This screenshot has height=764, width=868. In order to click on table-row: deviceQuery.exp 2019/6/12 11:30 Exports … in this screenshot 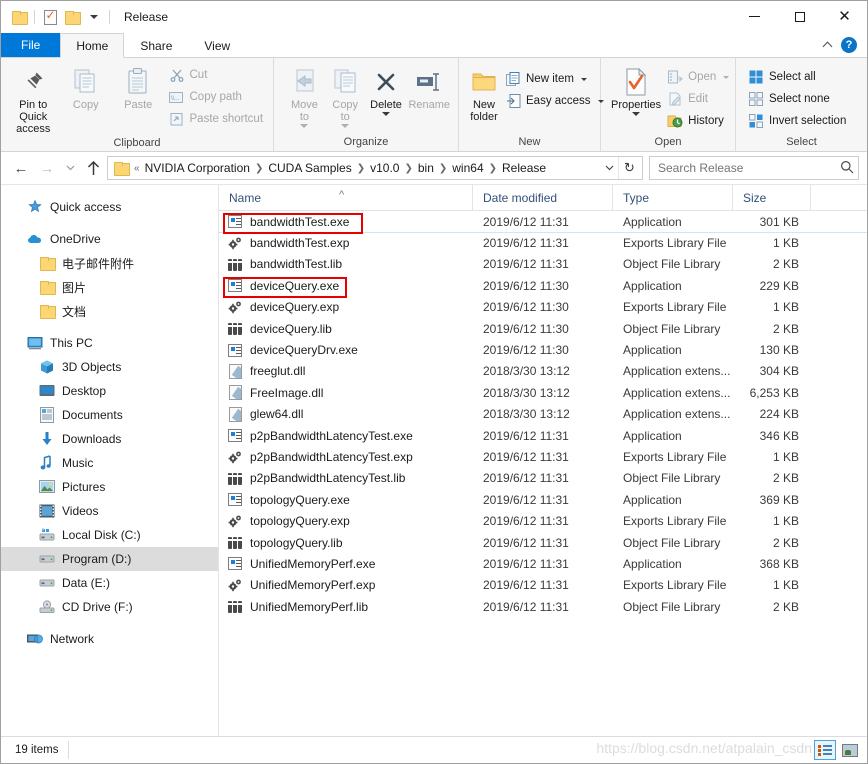, I will do `click(543, 307)`.